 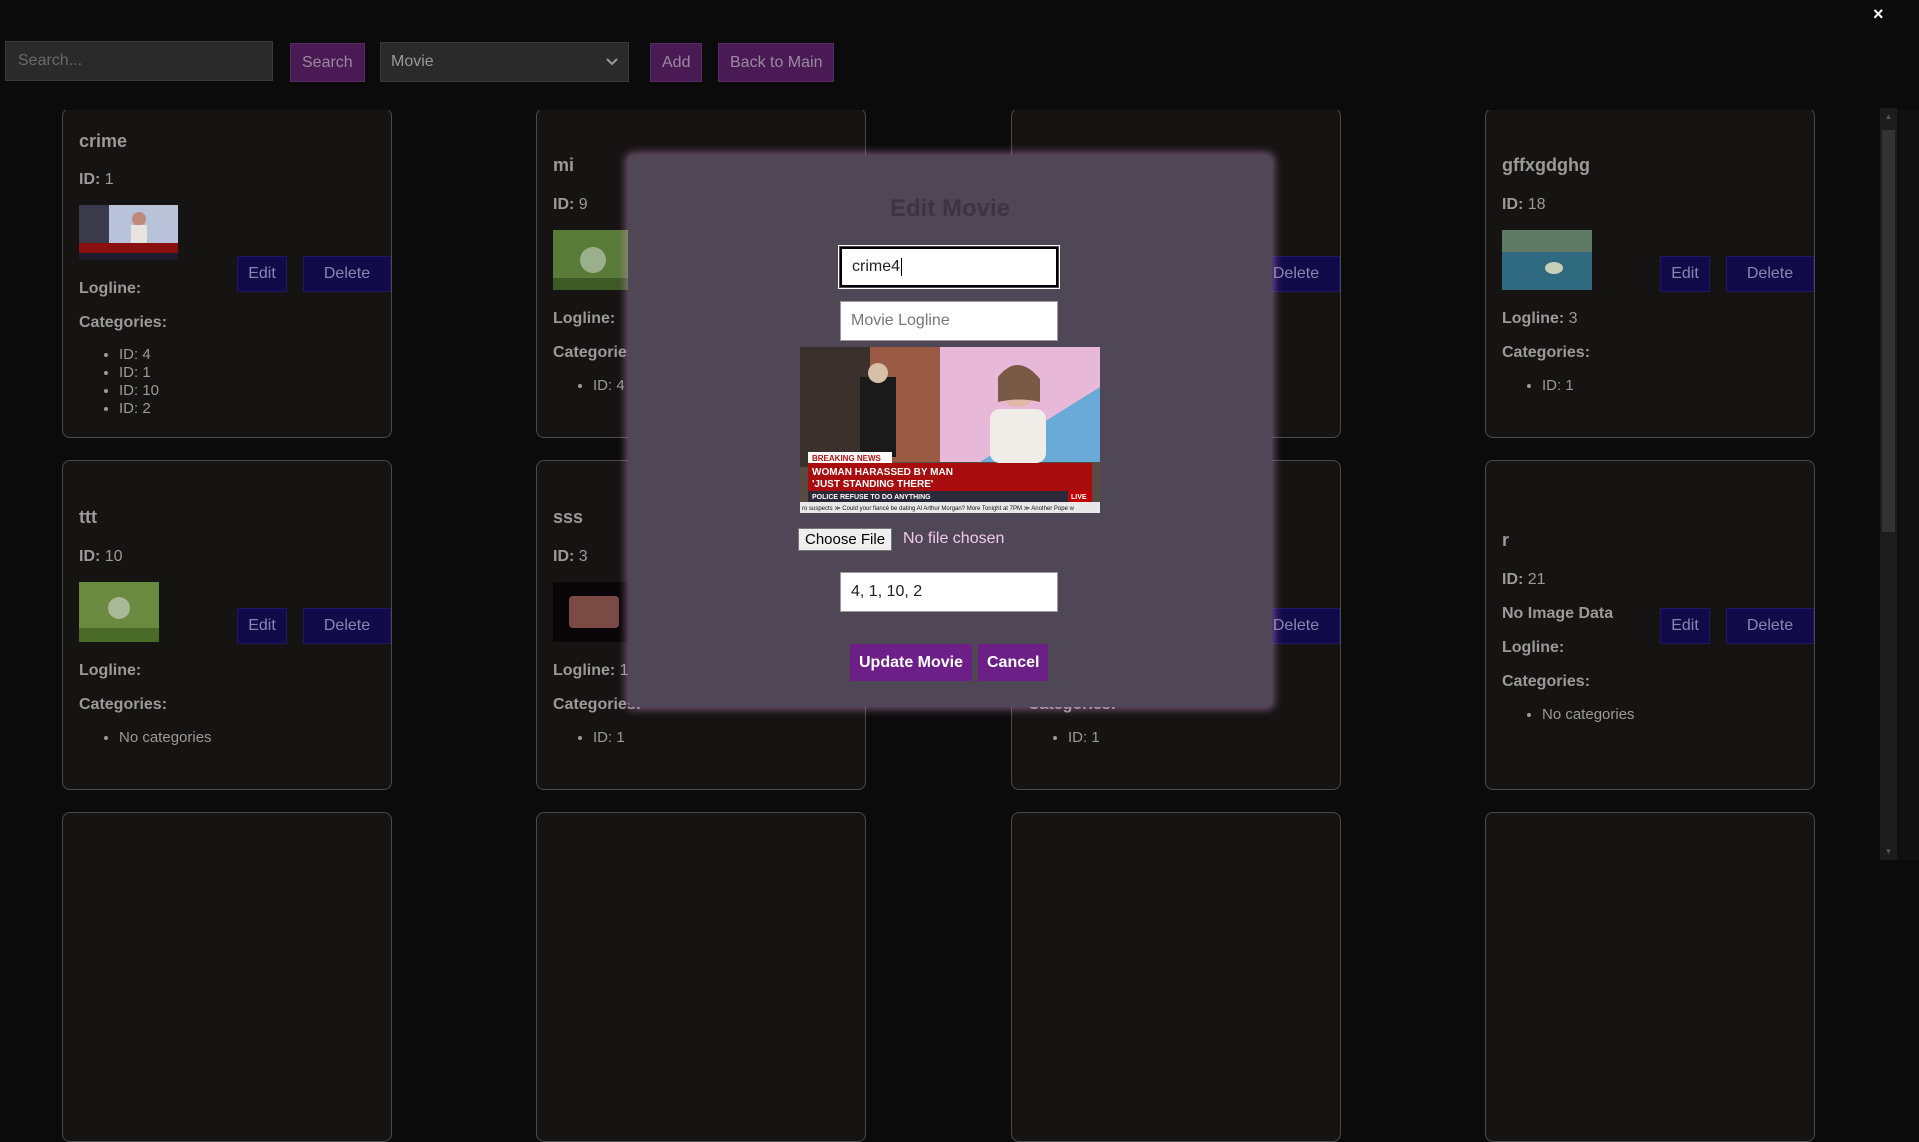 I want to click on search-button: Search, so click(x=327, y=62).